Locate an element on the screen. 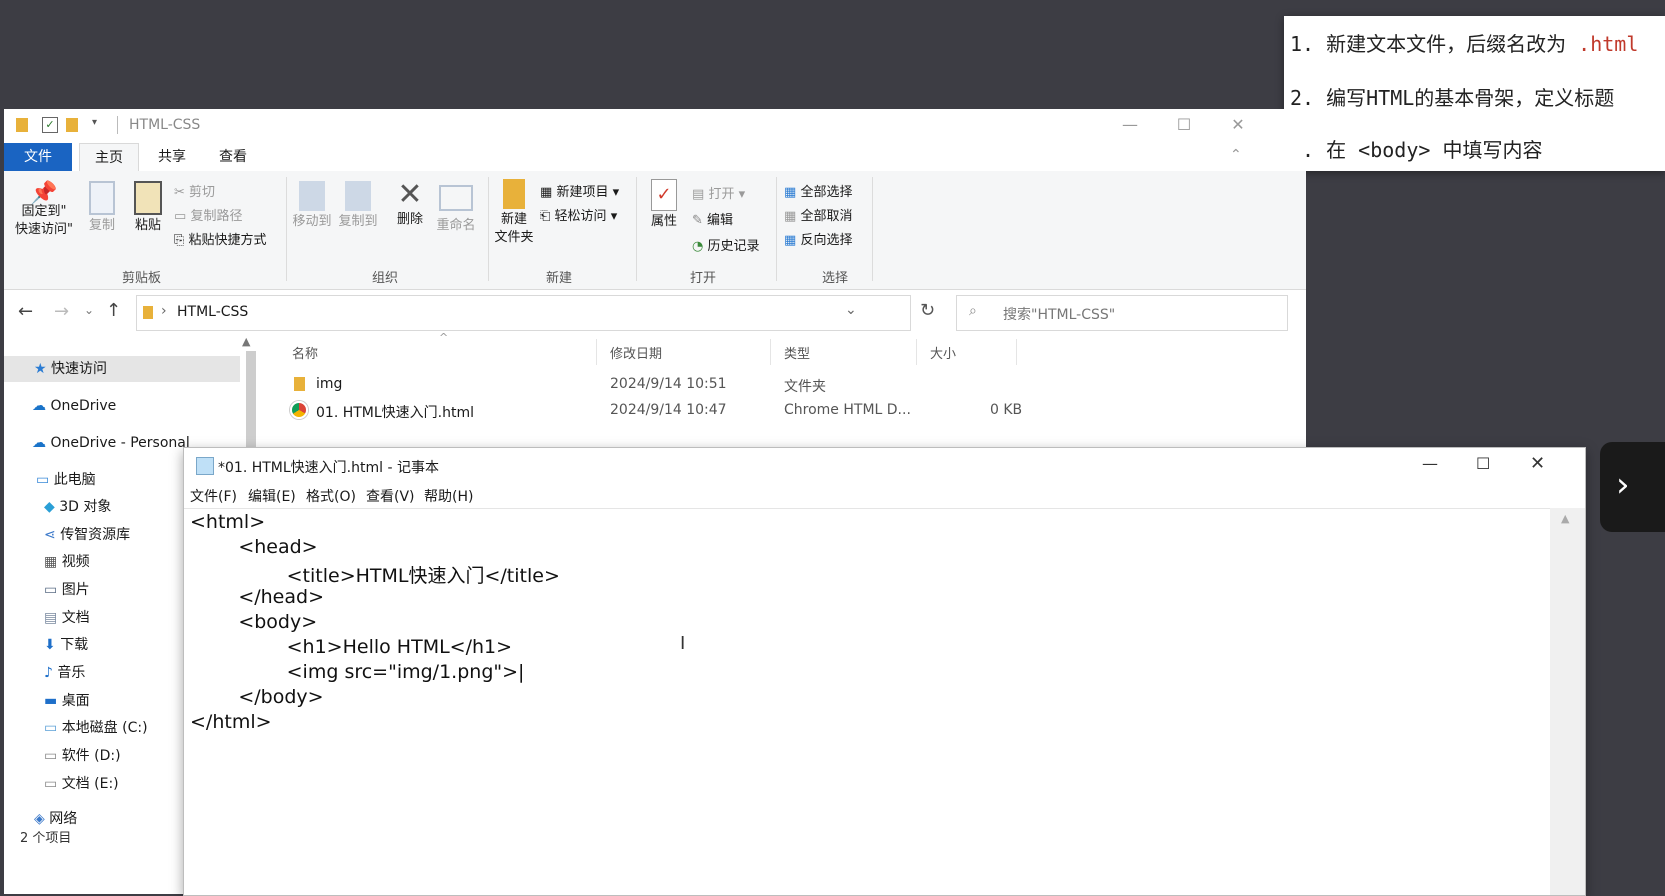 This screenshot has height=896, width=1665. move-to-button: 移动到 is located at coordinates (312, 206).